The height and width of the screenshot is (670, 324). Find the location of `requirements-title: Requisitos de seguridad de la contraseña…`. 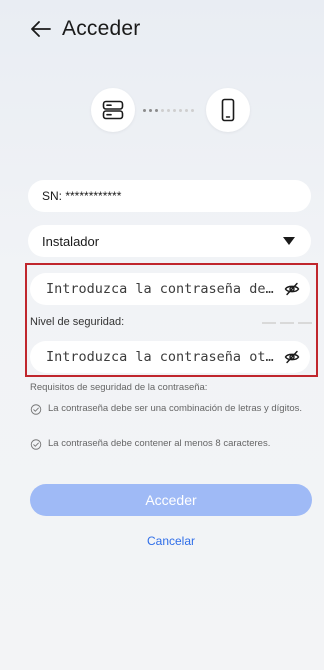

requirements-title: Requisitos de seguridad de la contraseña… is located at coordinates (119, 387).